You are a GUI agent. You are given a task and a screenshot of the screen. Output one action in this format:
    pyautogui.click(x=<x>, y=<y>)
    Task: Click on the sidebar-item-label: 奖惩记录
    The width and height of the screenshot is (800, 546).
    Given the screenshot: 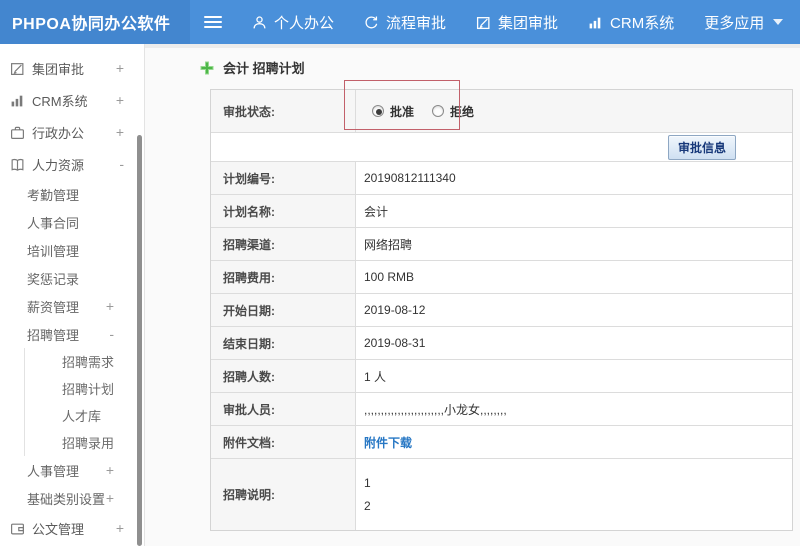 What is the action you would take?
    pyautogui.click(x=53, y=279)
    